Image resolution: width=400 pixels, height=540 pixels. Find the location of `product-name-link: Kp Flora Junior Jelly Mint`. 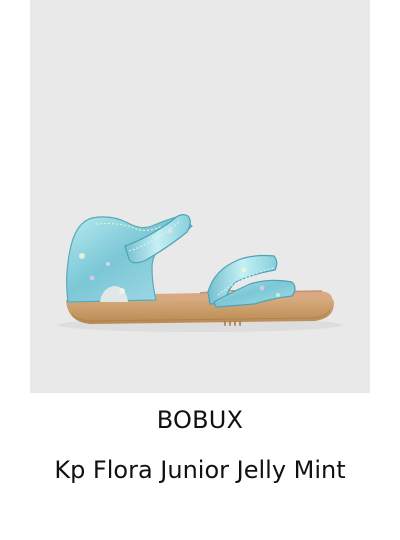

product-name-link: Kp Flora Junior Jelly Mint is located at coordinates (200, 470).